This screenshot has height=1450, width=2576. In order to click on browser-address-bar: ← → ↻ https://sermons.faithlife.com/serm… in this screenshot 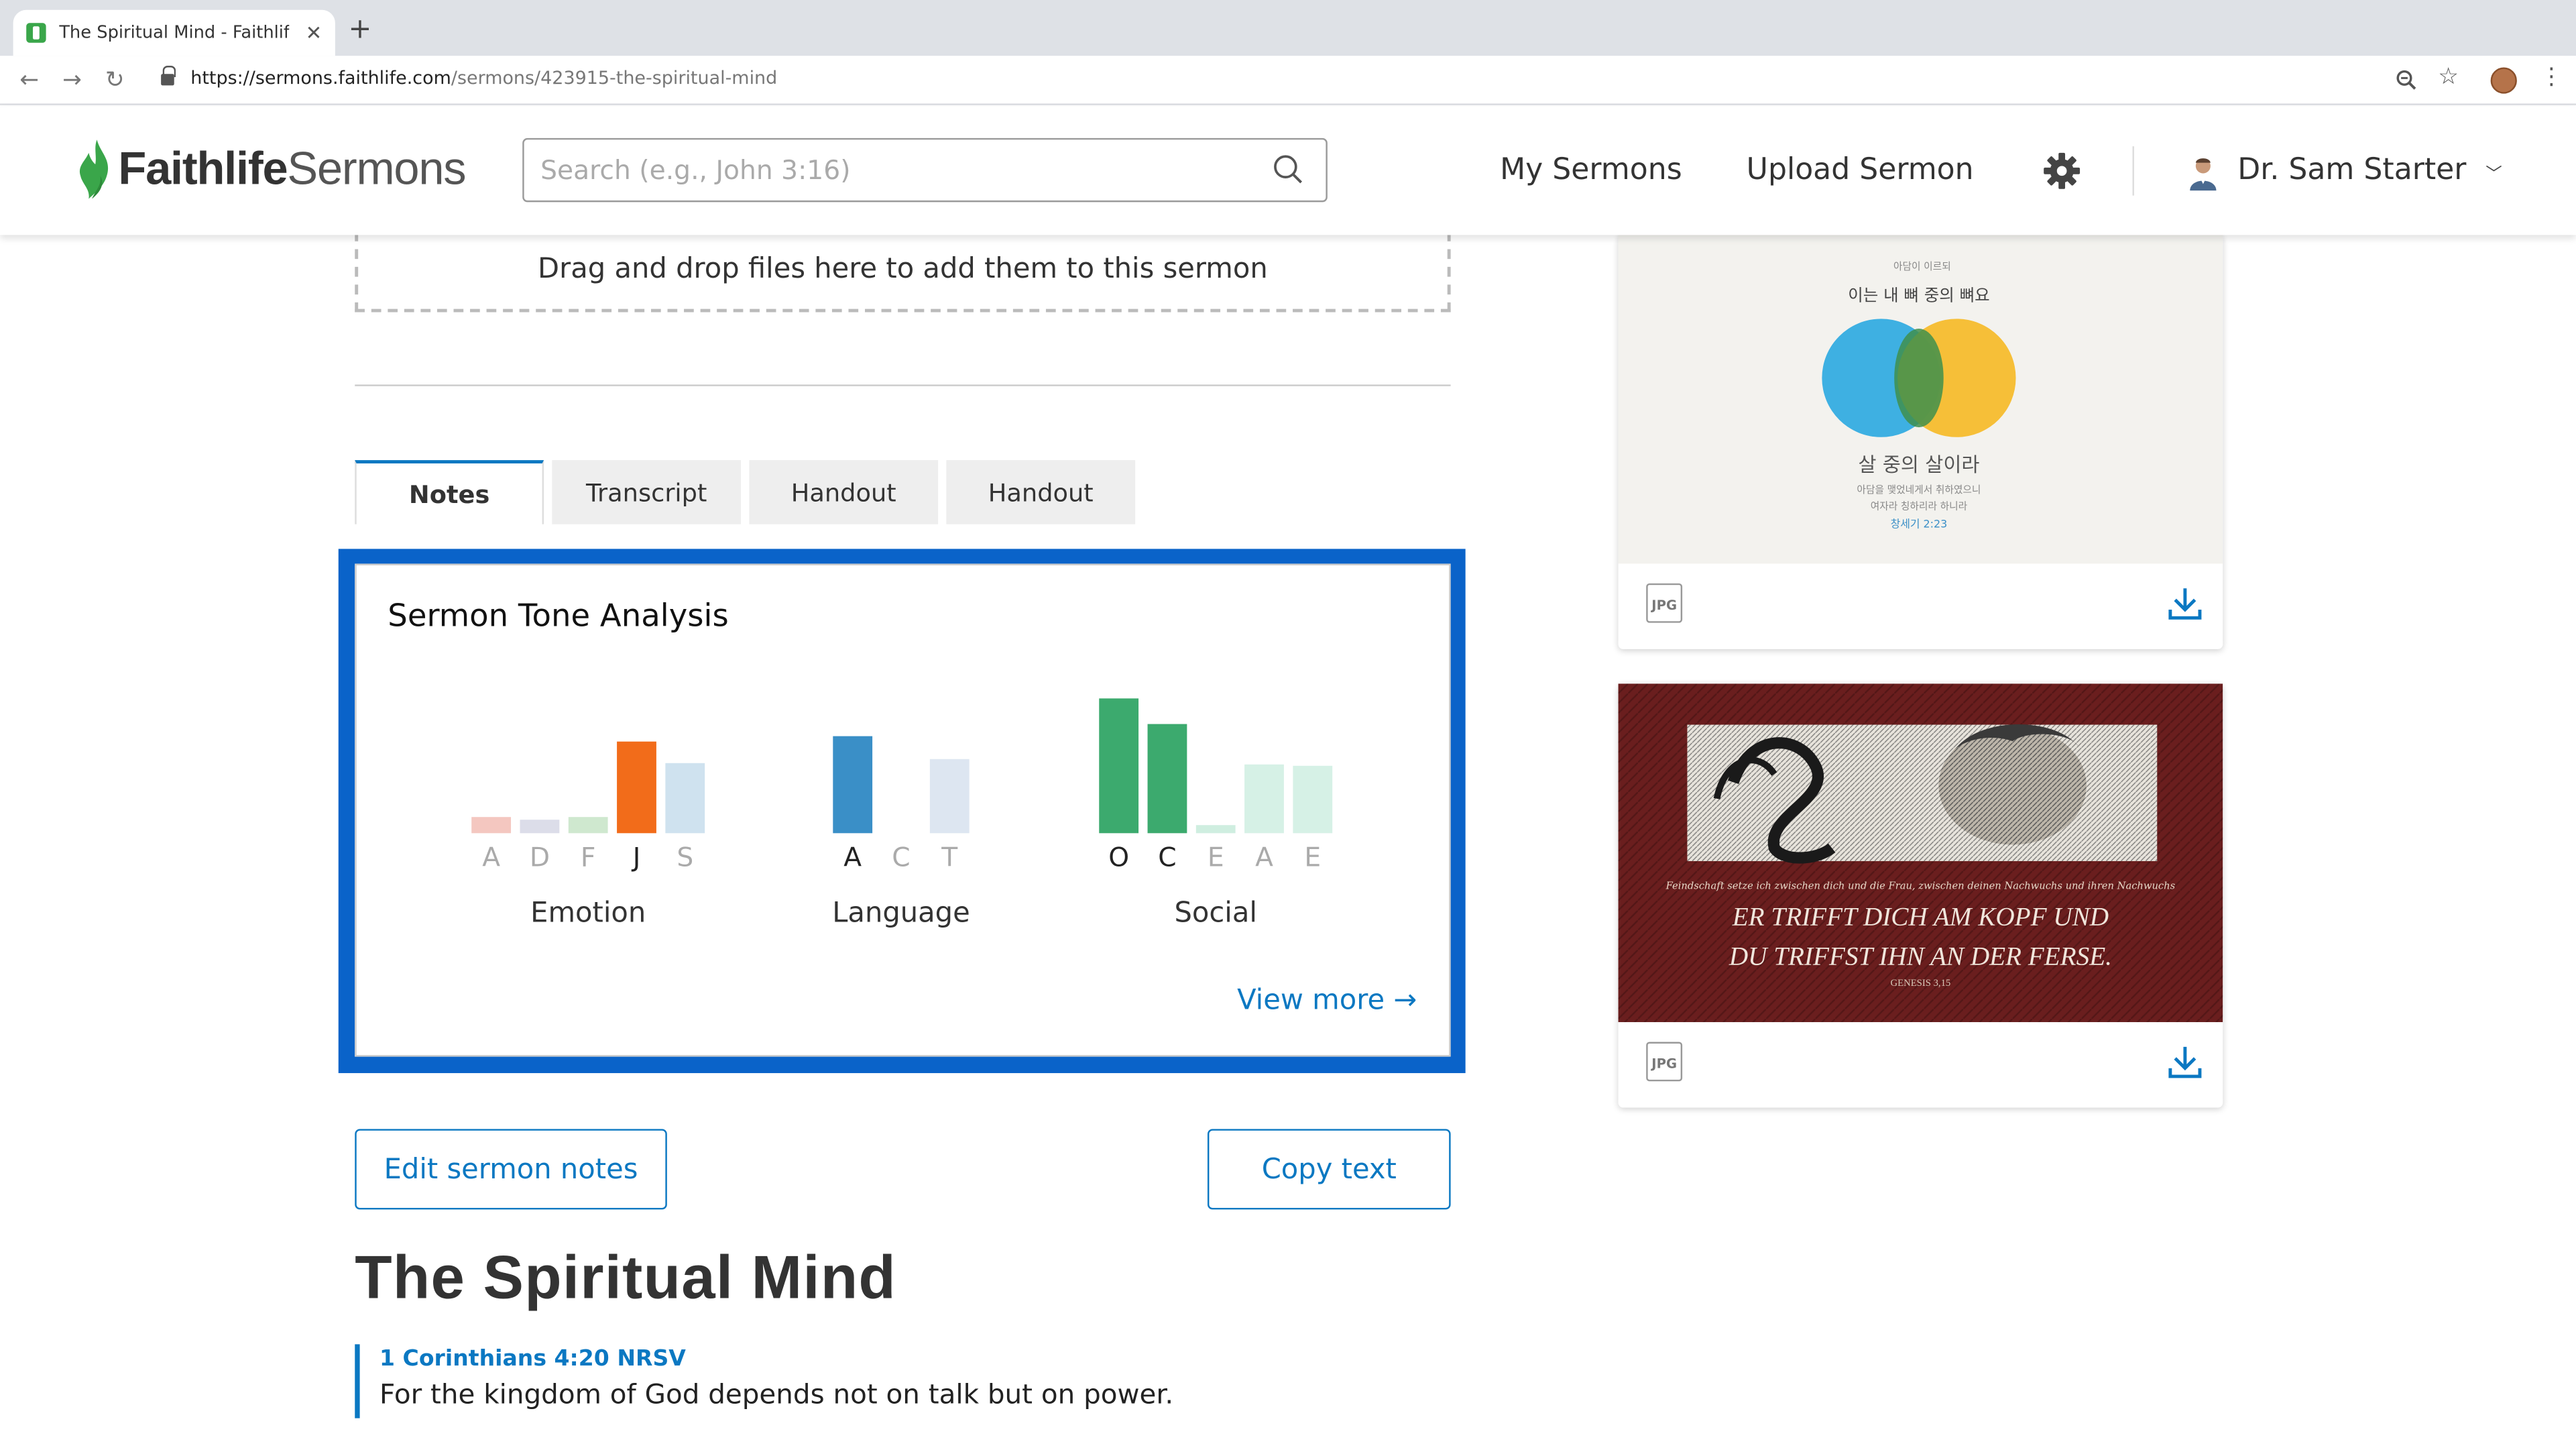, I will do `click(1288, 80)`.